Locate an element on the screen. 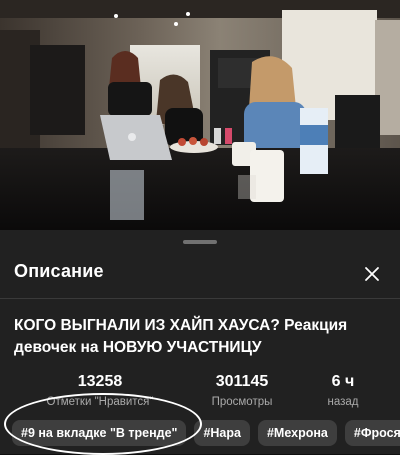  close-icon is located at coordinates (372, 274).